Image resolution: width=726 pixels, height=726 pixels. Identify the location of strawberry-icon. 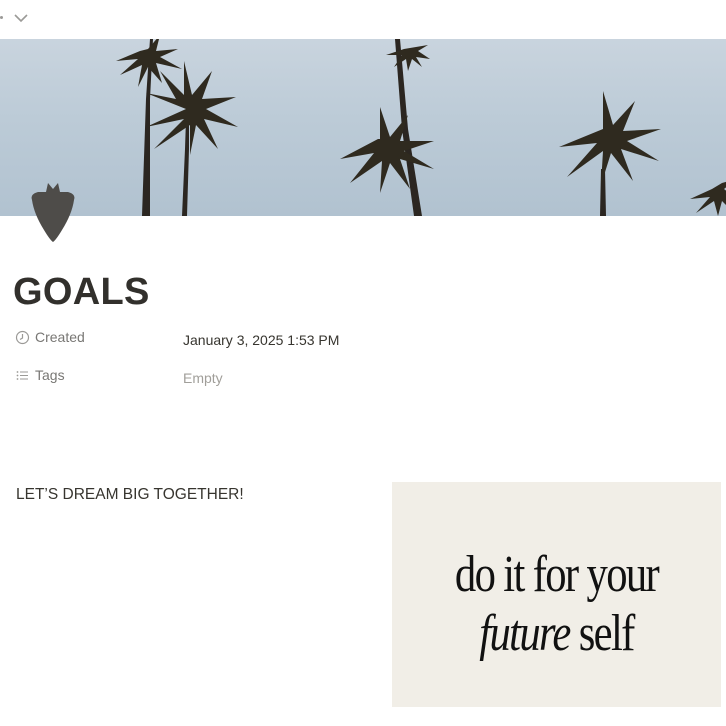
(53, 212).